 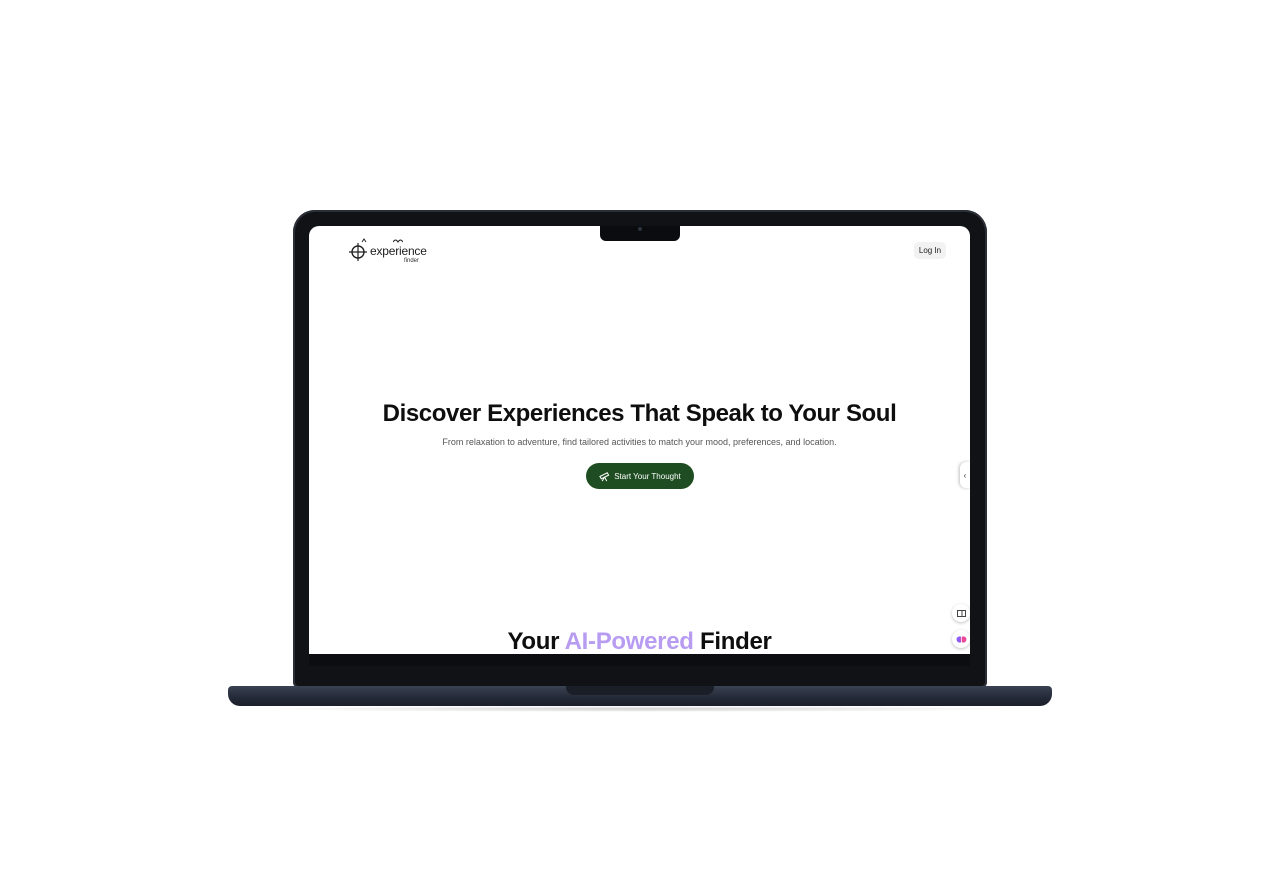 What do you see at coordinates (640, 229) in the screenshot?
I see `camera-dot` at bounding box center [640, 229].